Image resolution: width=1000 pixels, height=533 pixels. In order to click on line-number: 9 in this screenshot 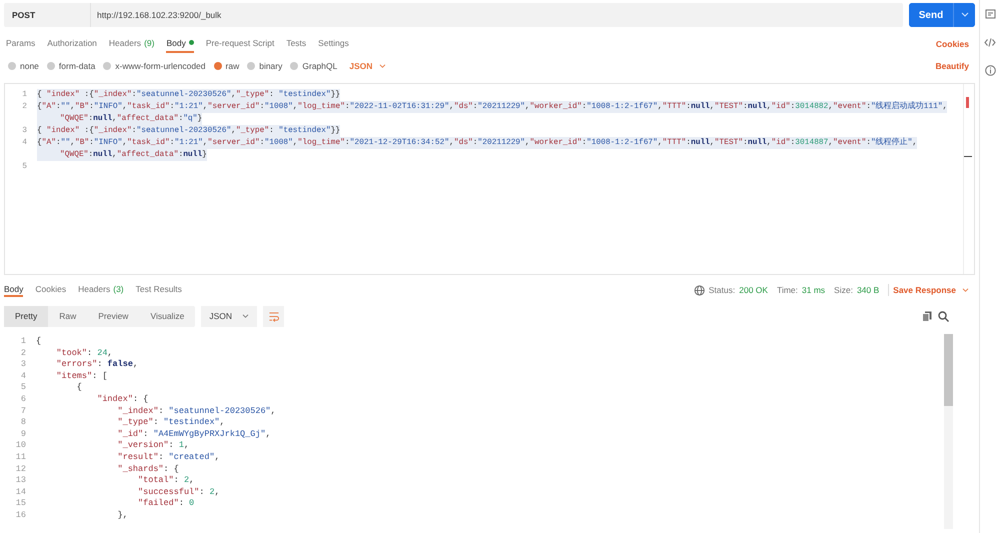, I will do `click(23, 434)`.